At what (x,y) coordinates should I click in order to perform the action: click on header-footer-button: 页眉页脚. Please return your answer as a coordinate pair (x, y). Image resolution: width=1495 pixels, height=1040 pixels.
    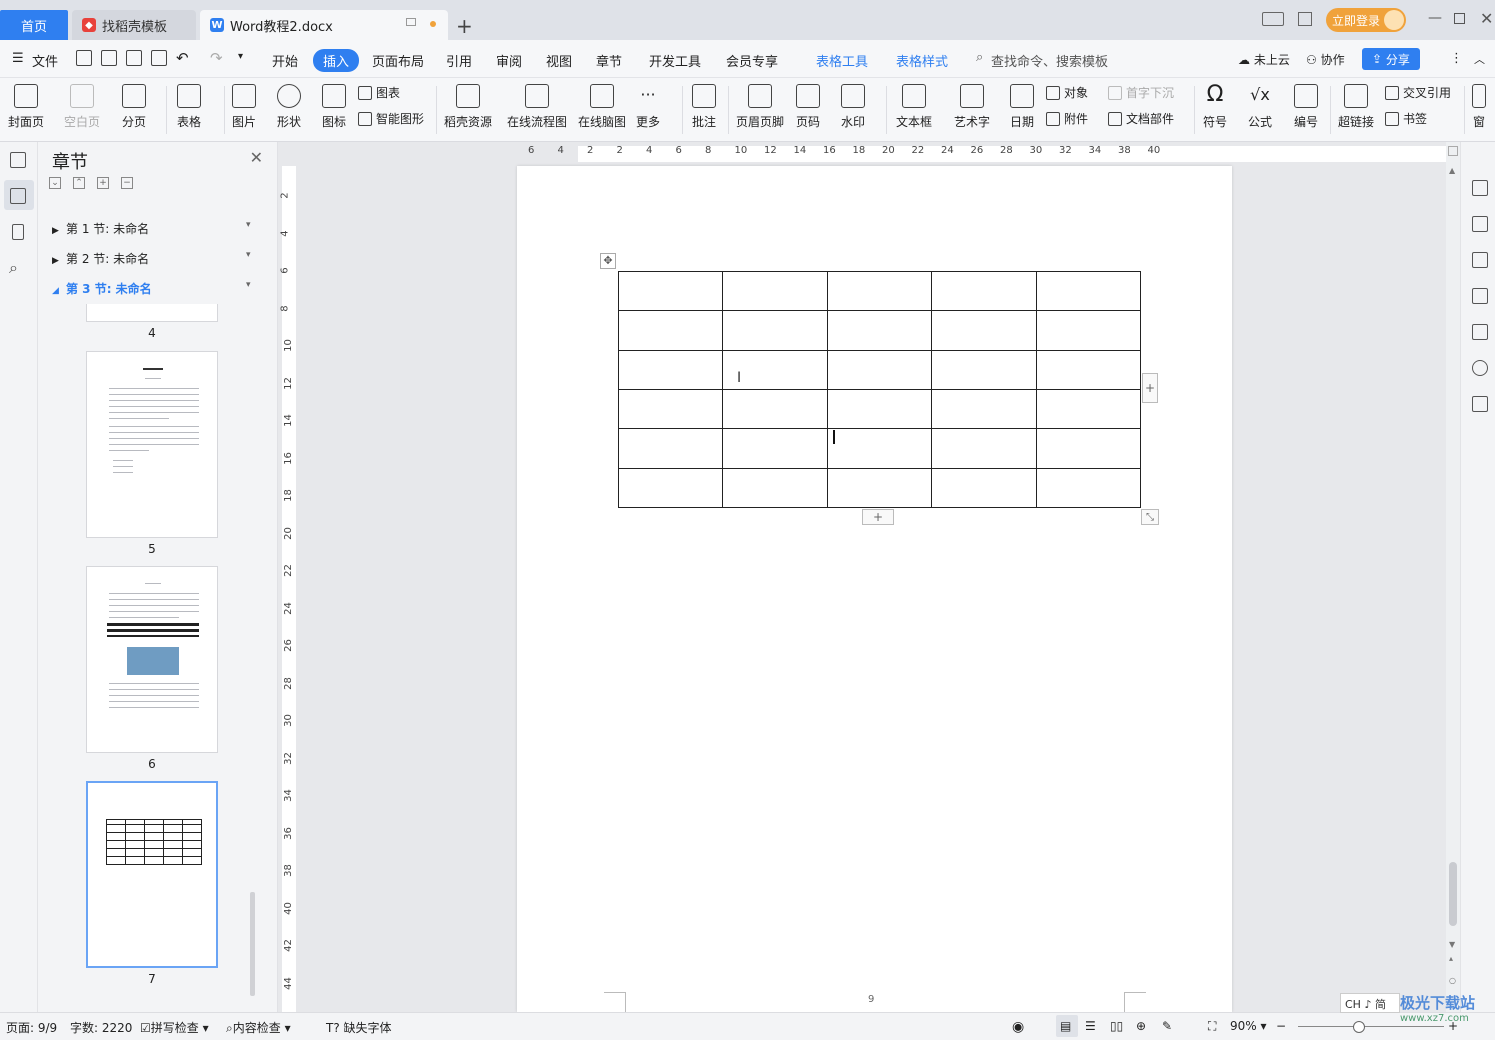
    Looking at the image, I should click on (760, 104).